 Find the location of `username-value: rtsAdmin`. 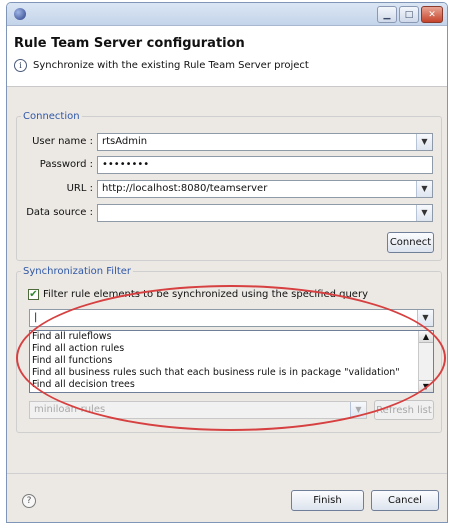

username-value: rtsAdmin is located at coordinates (125, 141).